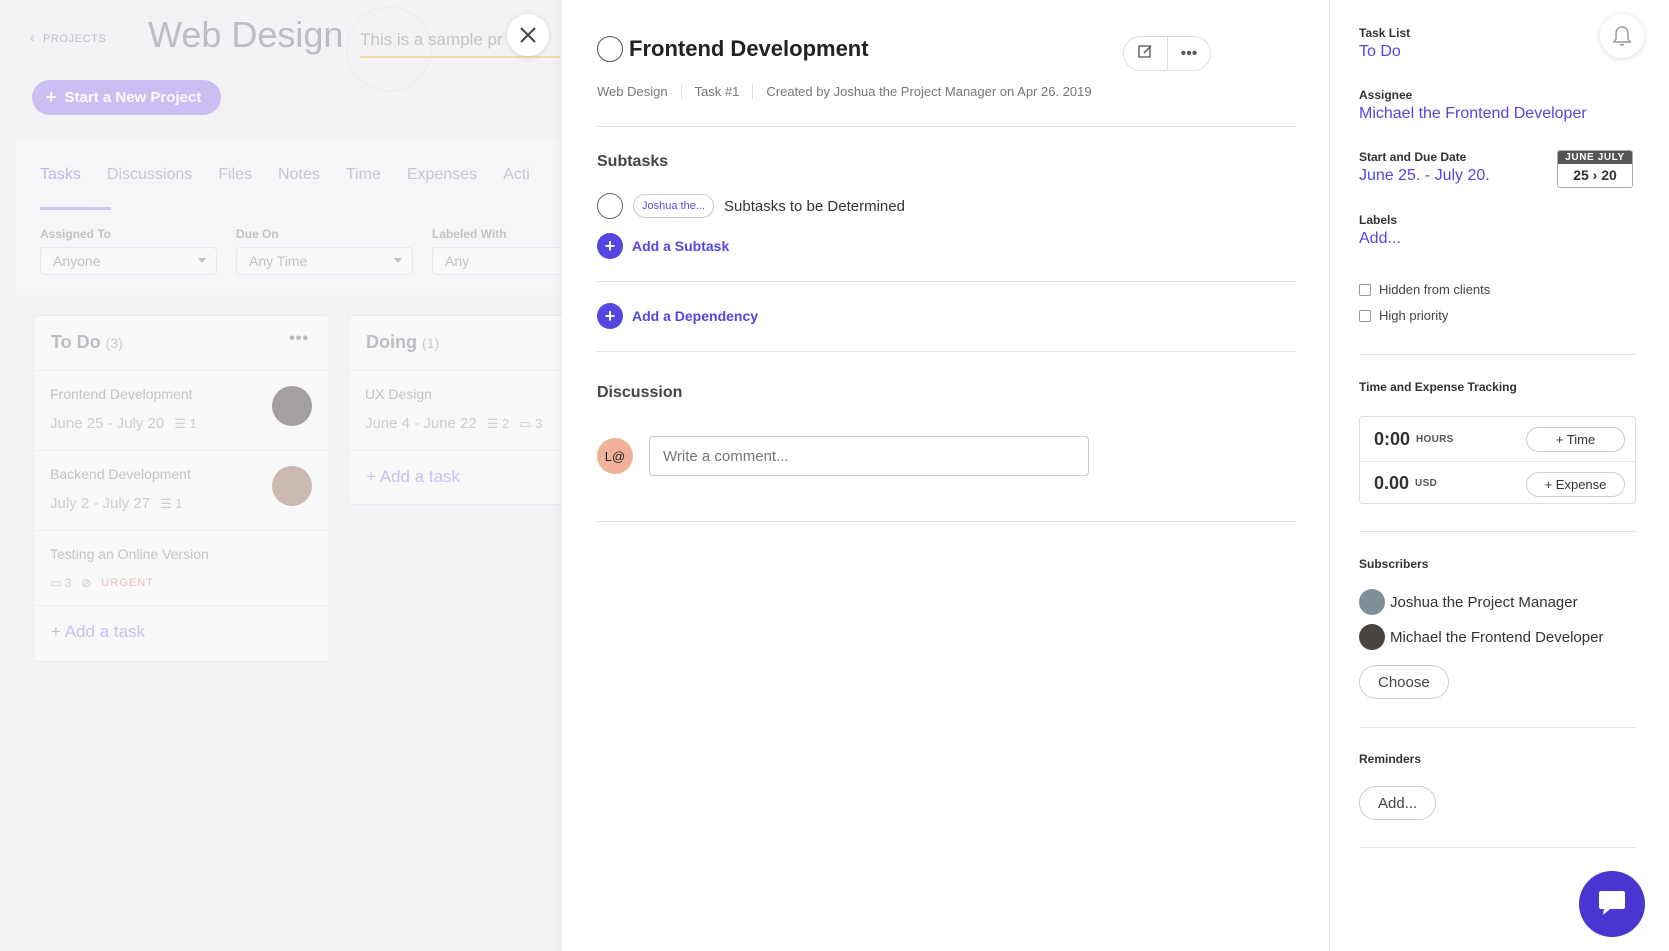 This screenshot has width=1669, height=951. Describe the element at coordinates (1473, 114) in the screenshot. I see `assignee-value: Michael the Frontend Developer` at that location.